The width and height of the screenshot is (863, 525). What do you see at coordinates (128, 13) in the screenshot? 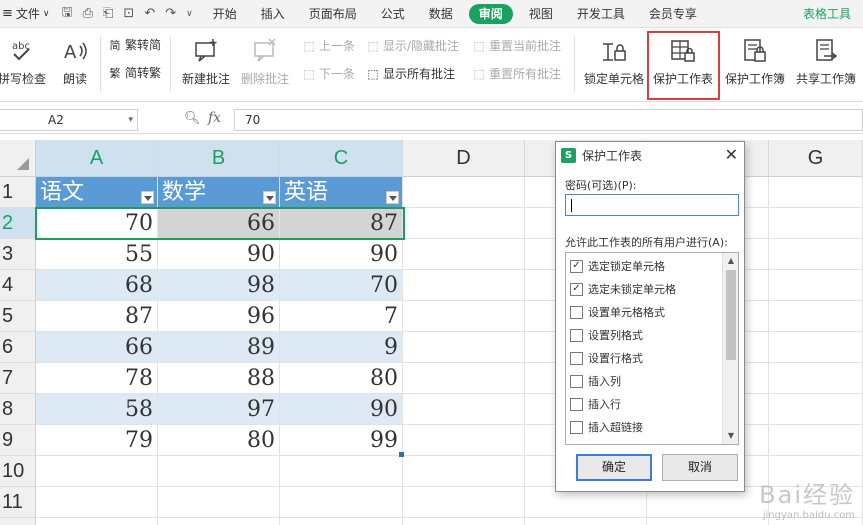
I see `print-preview-icon: ⊡` at bounding box center [128, 13].